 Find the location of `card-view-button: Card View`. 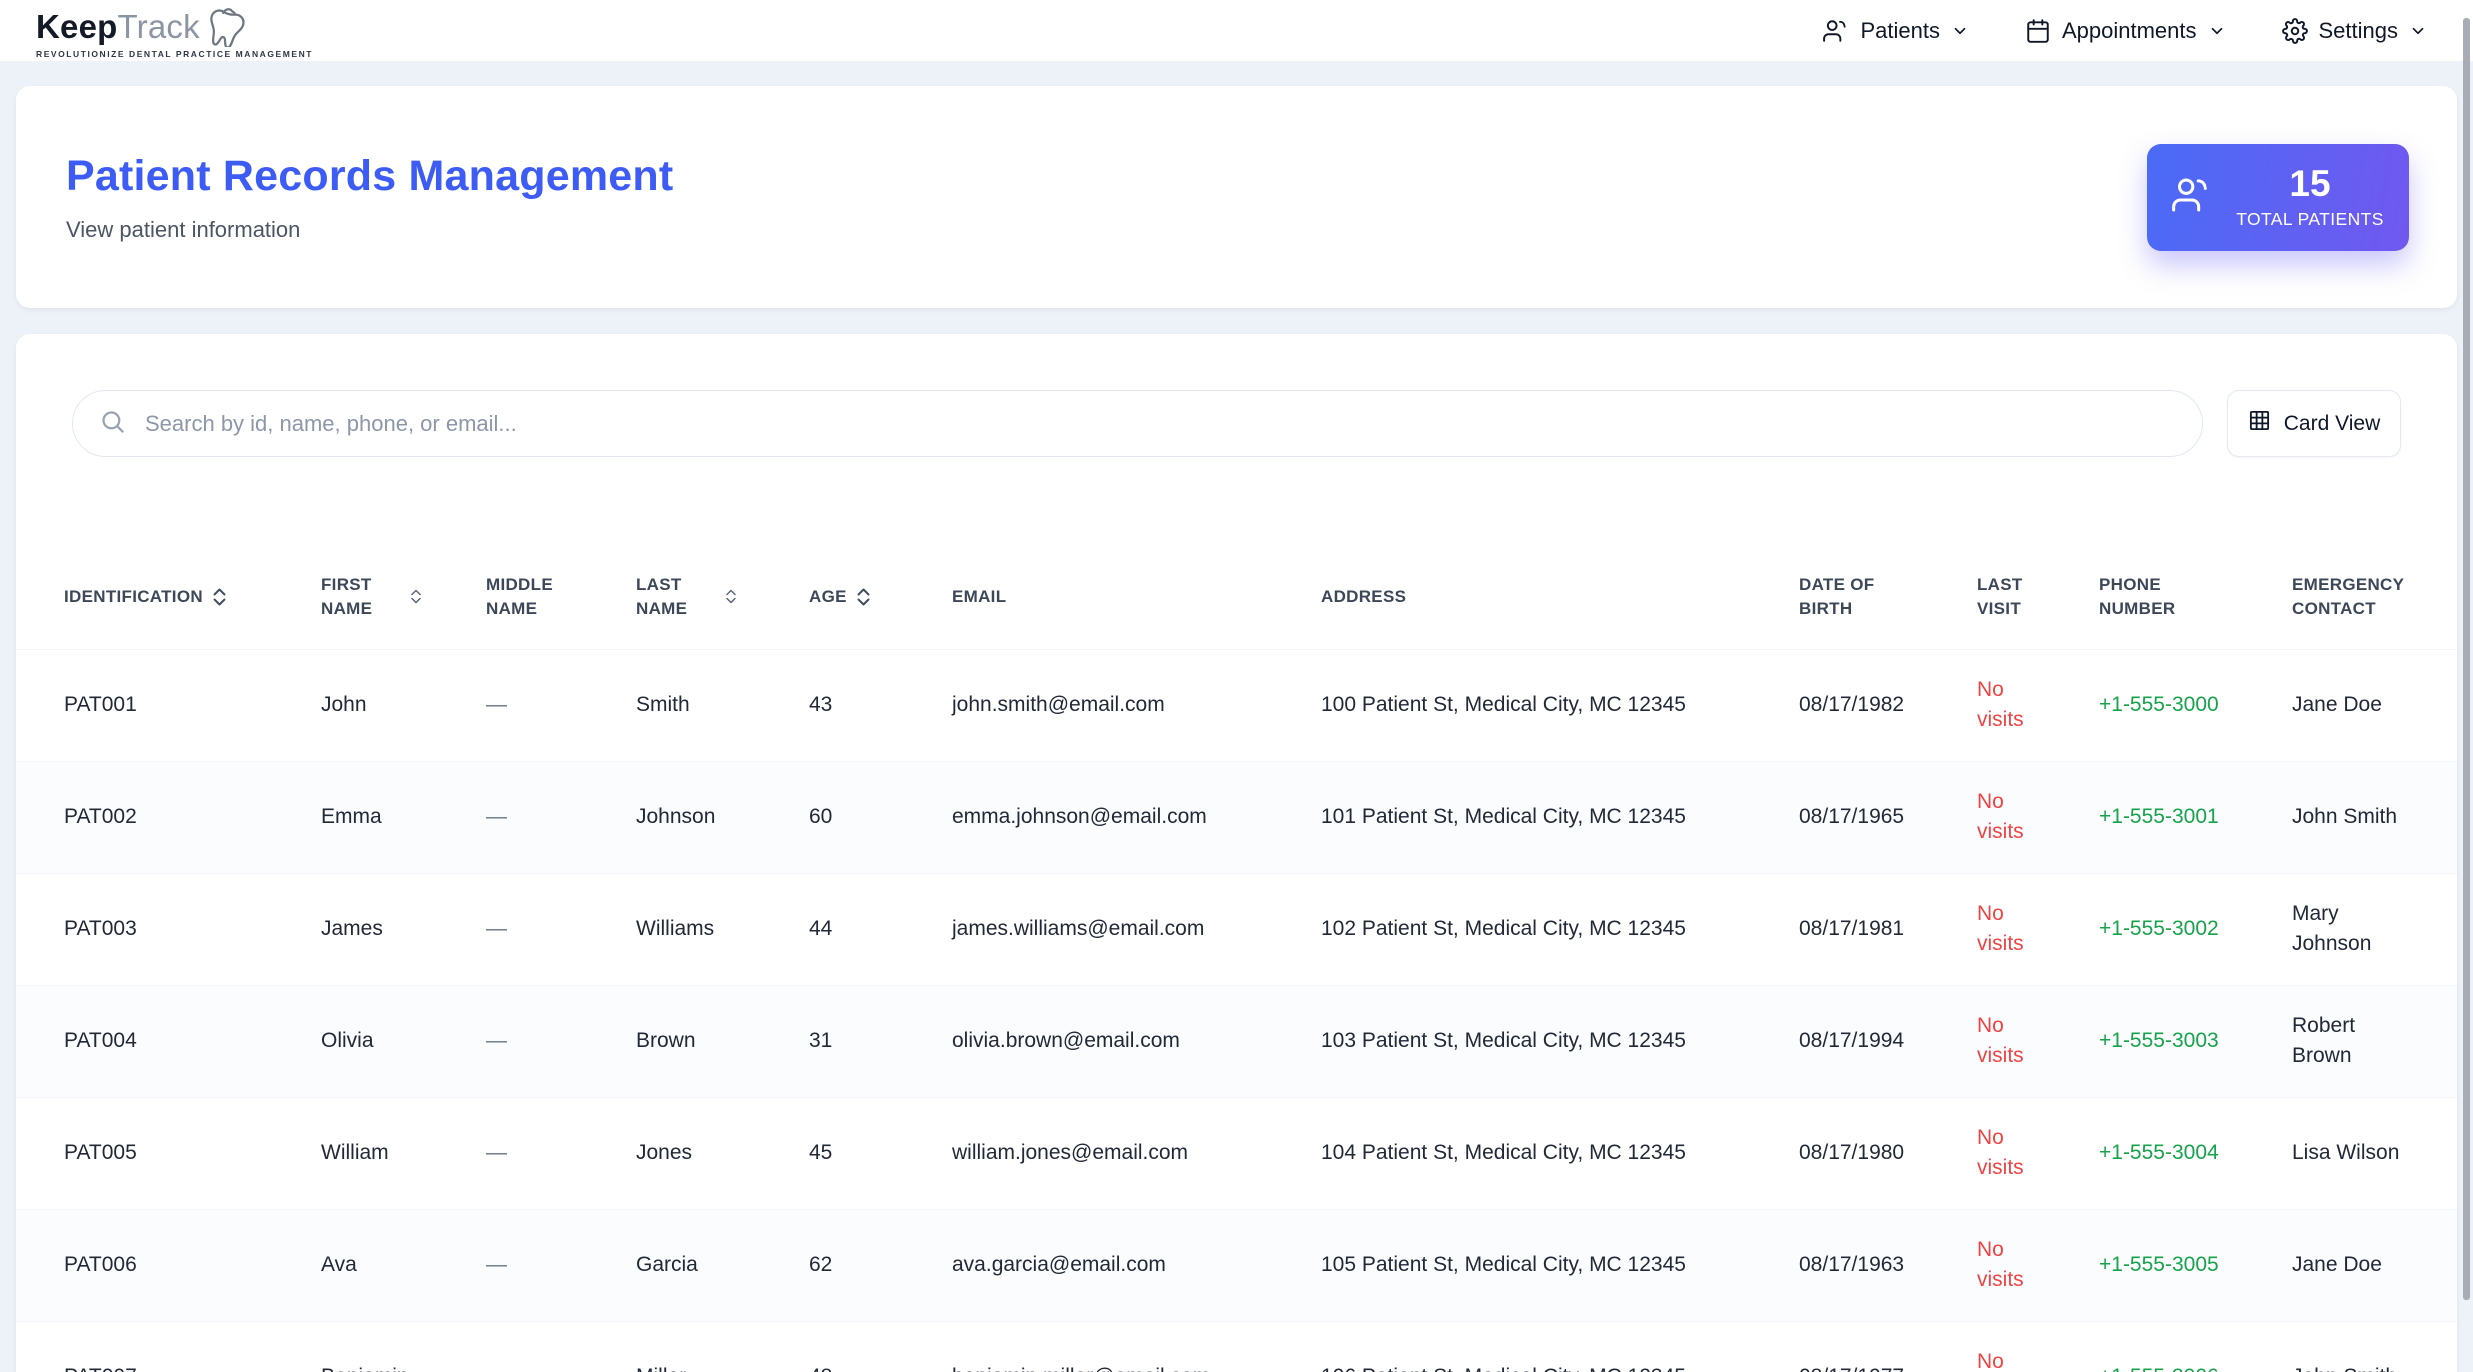

card-view-button: Card View is located at coordinates (2314, 423).